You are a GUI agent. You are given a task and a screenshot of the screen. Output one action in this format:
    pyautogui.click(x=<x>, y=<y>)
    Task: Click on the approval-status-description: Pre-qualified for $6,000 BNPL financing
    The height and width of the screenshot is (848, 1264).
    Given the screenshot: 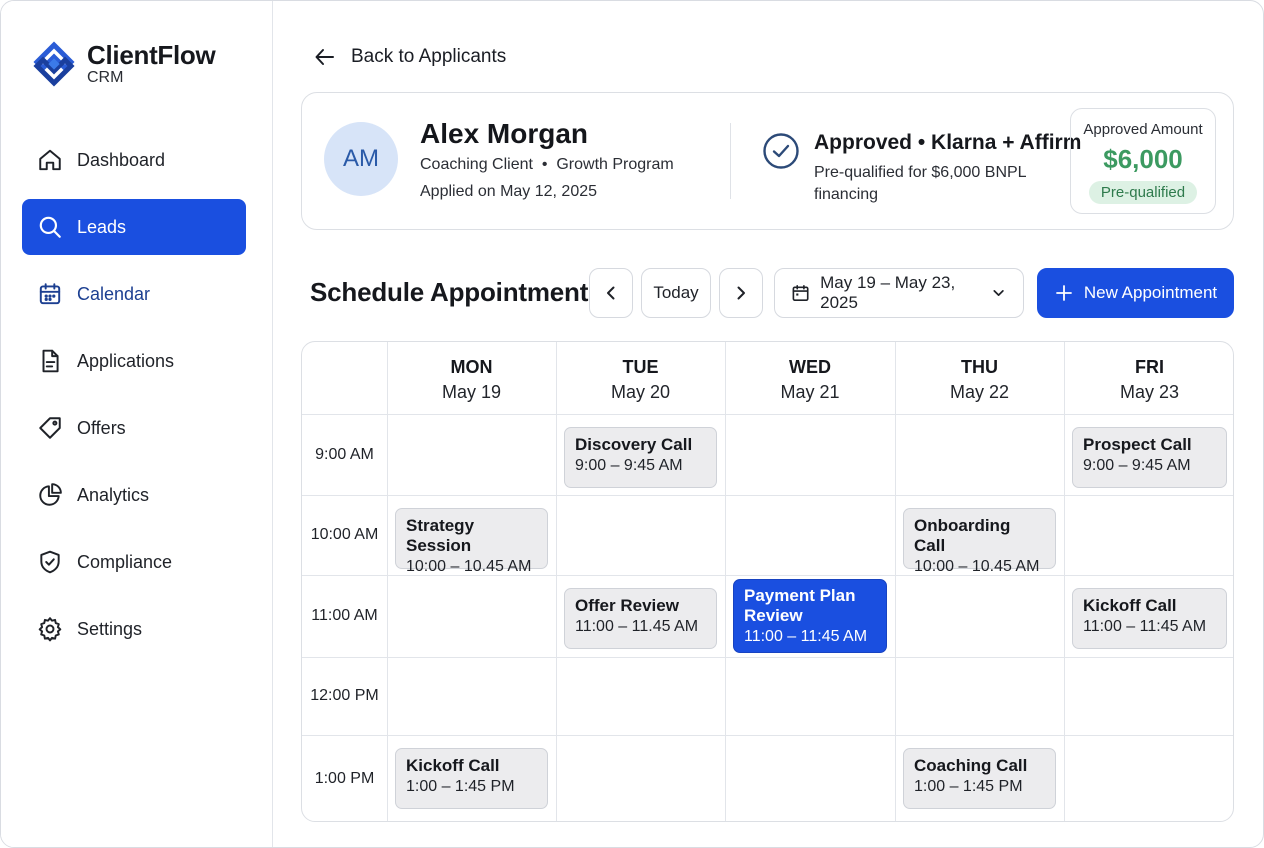 What is the action you would take?
    pyautogui.click(x=920, y=183)
    